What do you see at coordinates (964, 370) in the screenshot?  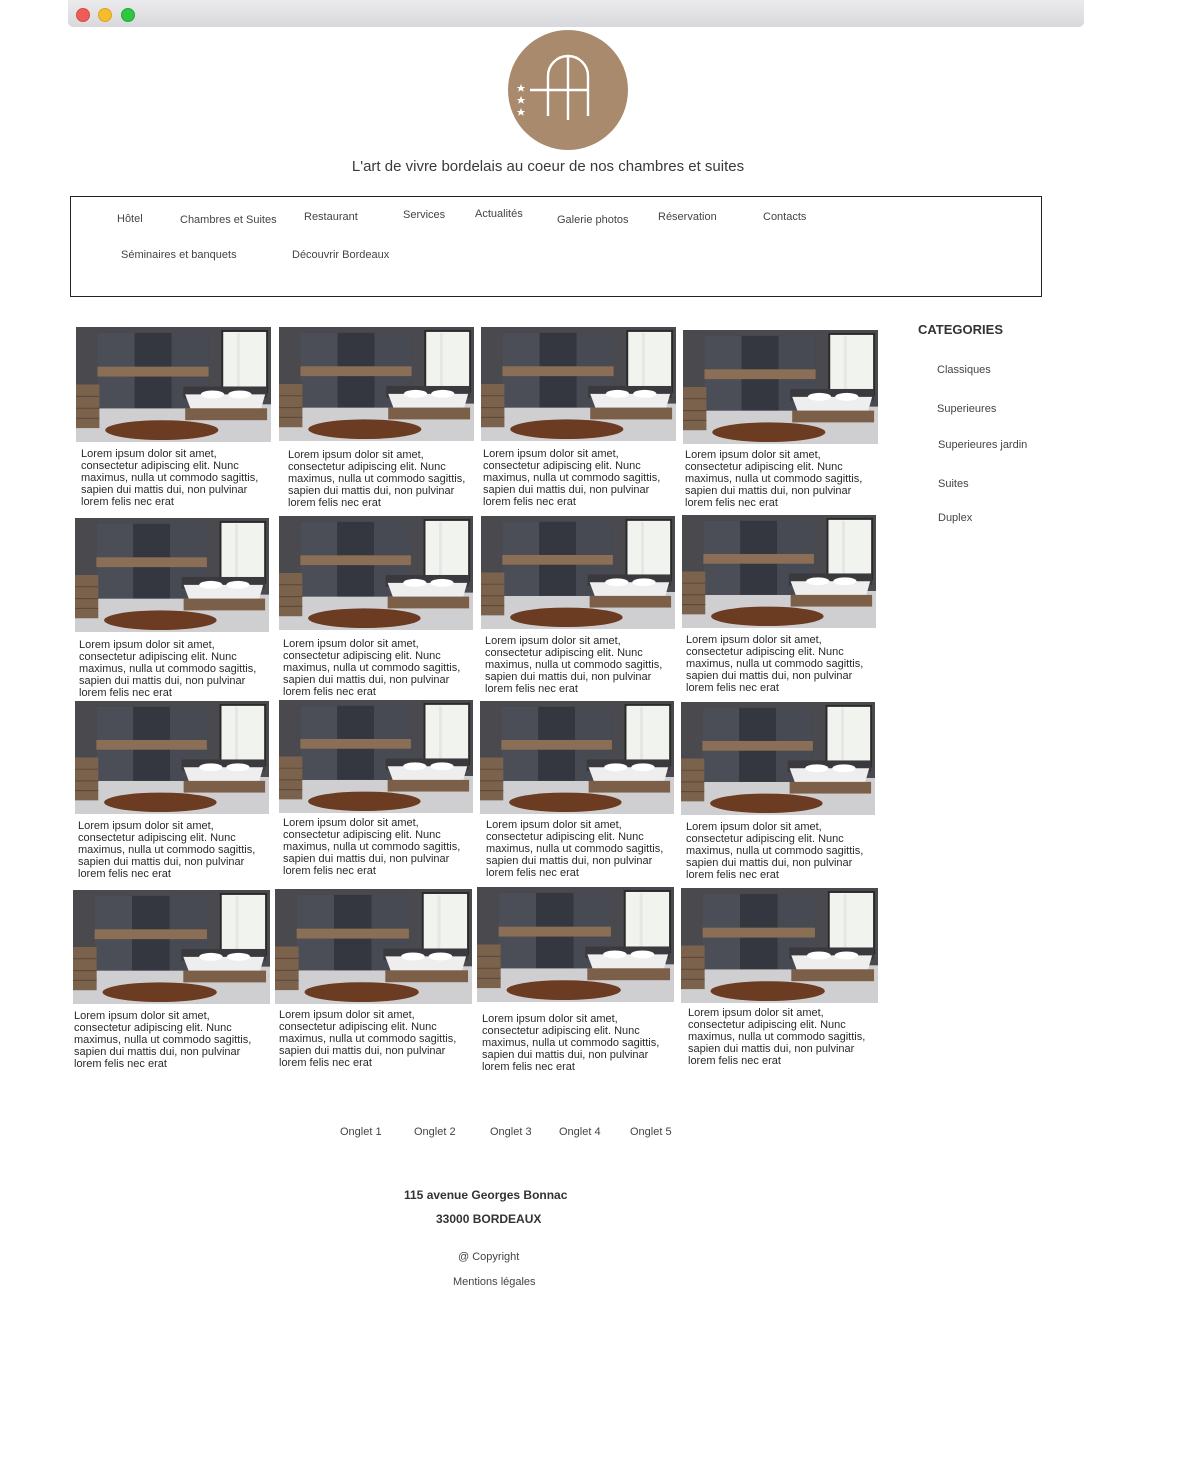 I see `category-classiques: Classiques` at bounding box center [964, 370].